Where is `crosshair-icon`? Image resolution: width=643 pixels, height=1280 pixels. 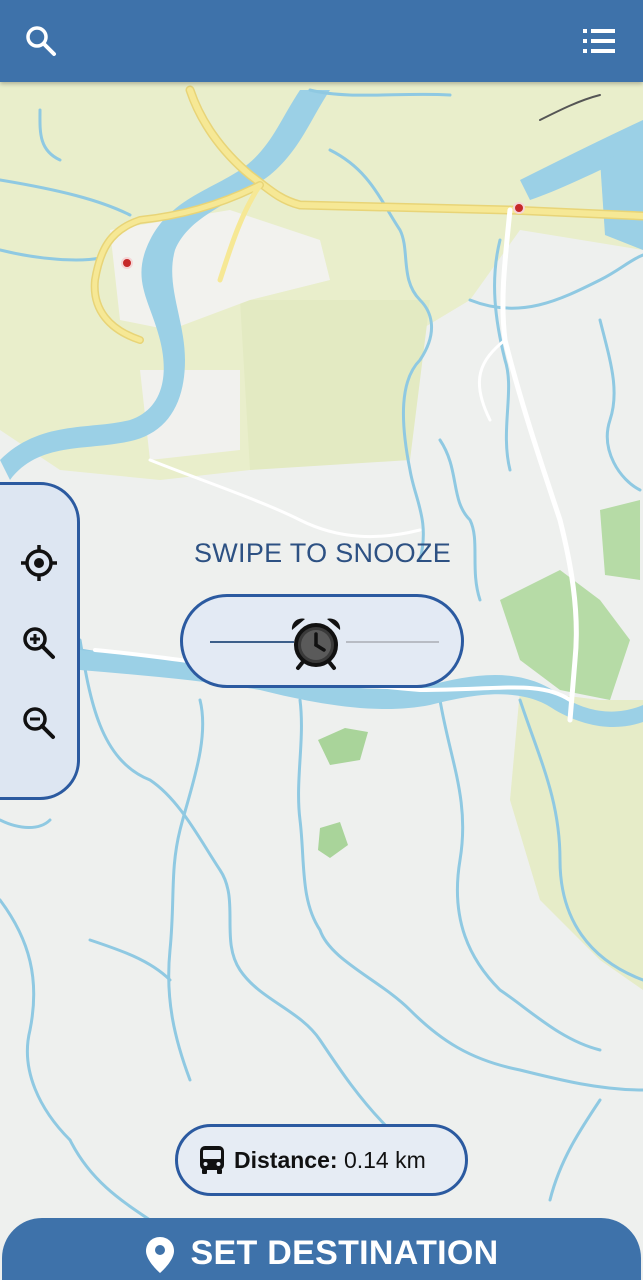 crosshair-icon is located at coordinates (39, 563).